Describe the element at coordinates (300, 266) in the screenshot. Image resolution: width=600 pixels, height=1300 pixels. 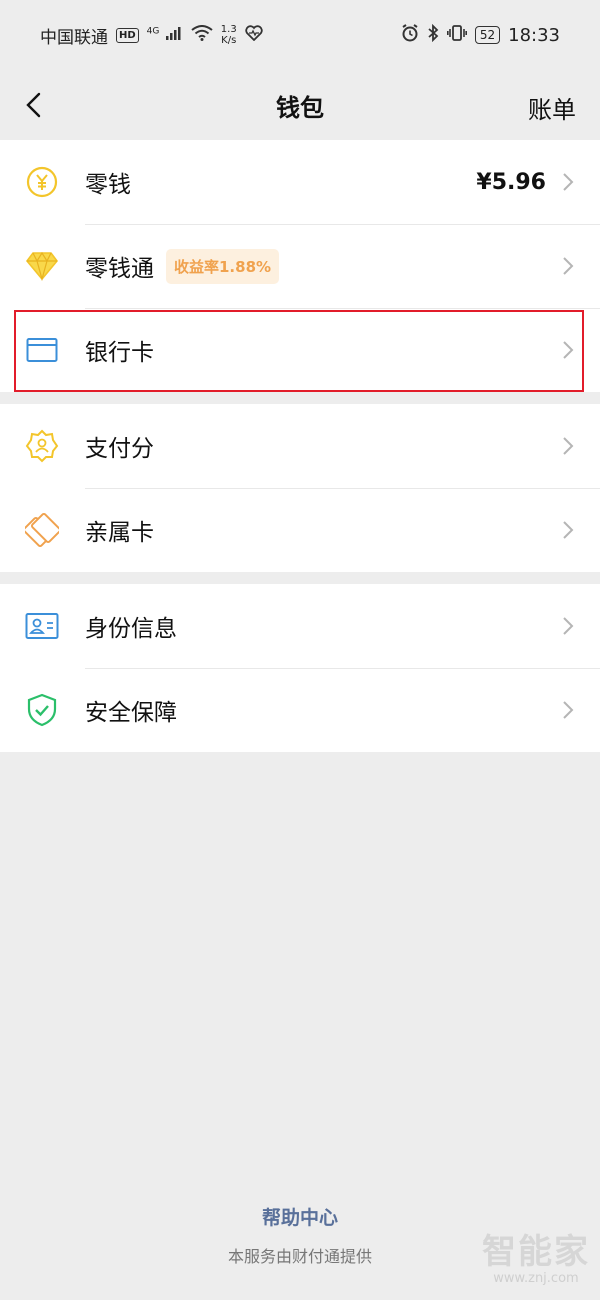
I see `row-change-plus: 零钱通 收益率1.88%` at that location.